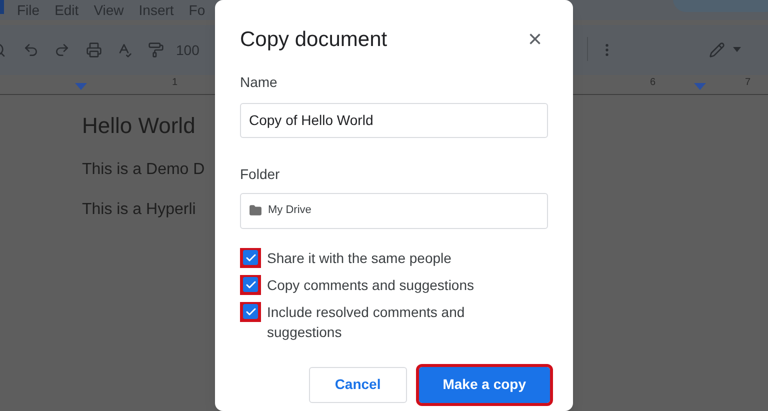 The image size is (768, 411). What do you see at coordinates (139, 126) in the screenshot?
I see `document-heading: Hello World` at bounding box center [139, 126].